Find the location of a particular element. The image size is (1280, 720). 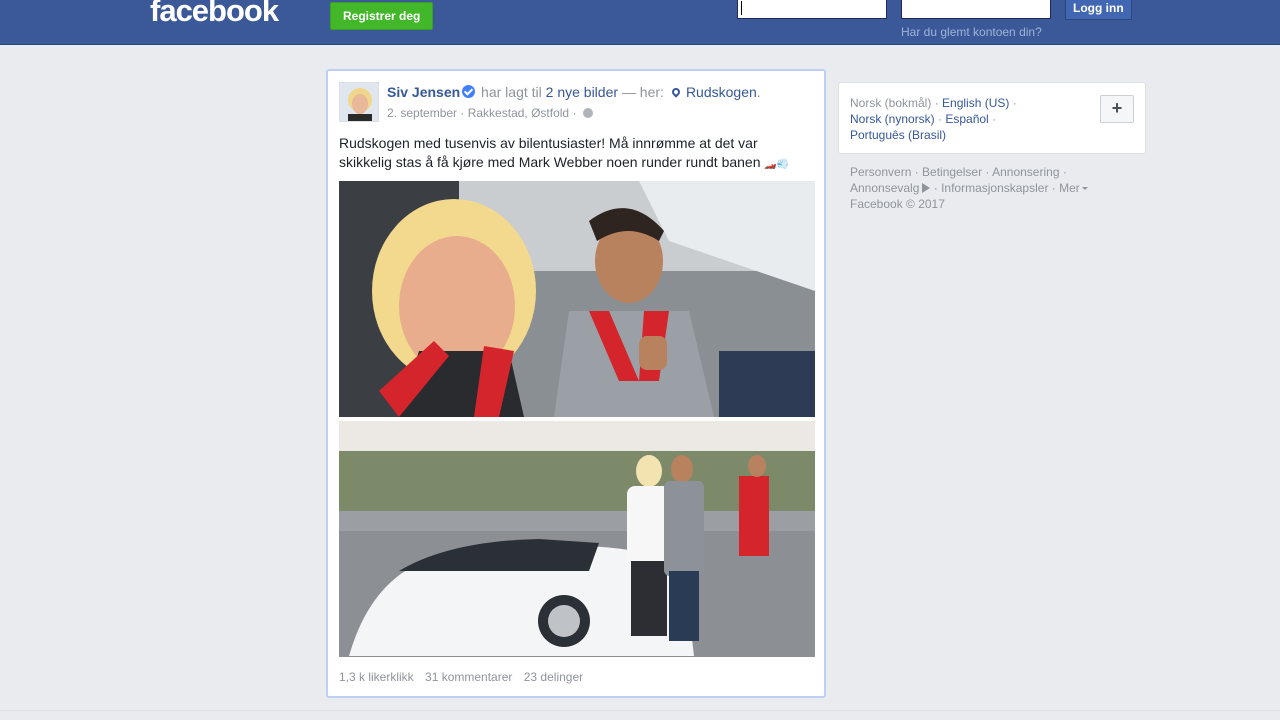

password-field is located at coordinates (976, 9).